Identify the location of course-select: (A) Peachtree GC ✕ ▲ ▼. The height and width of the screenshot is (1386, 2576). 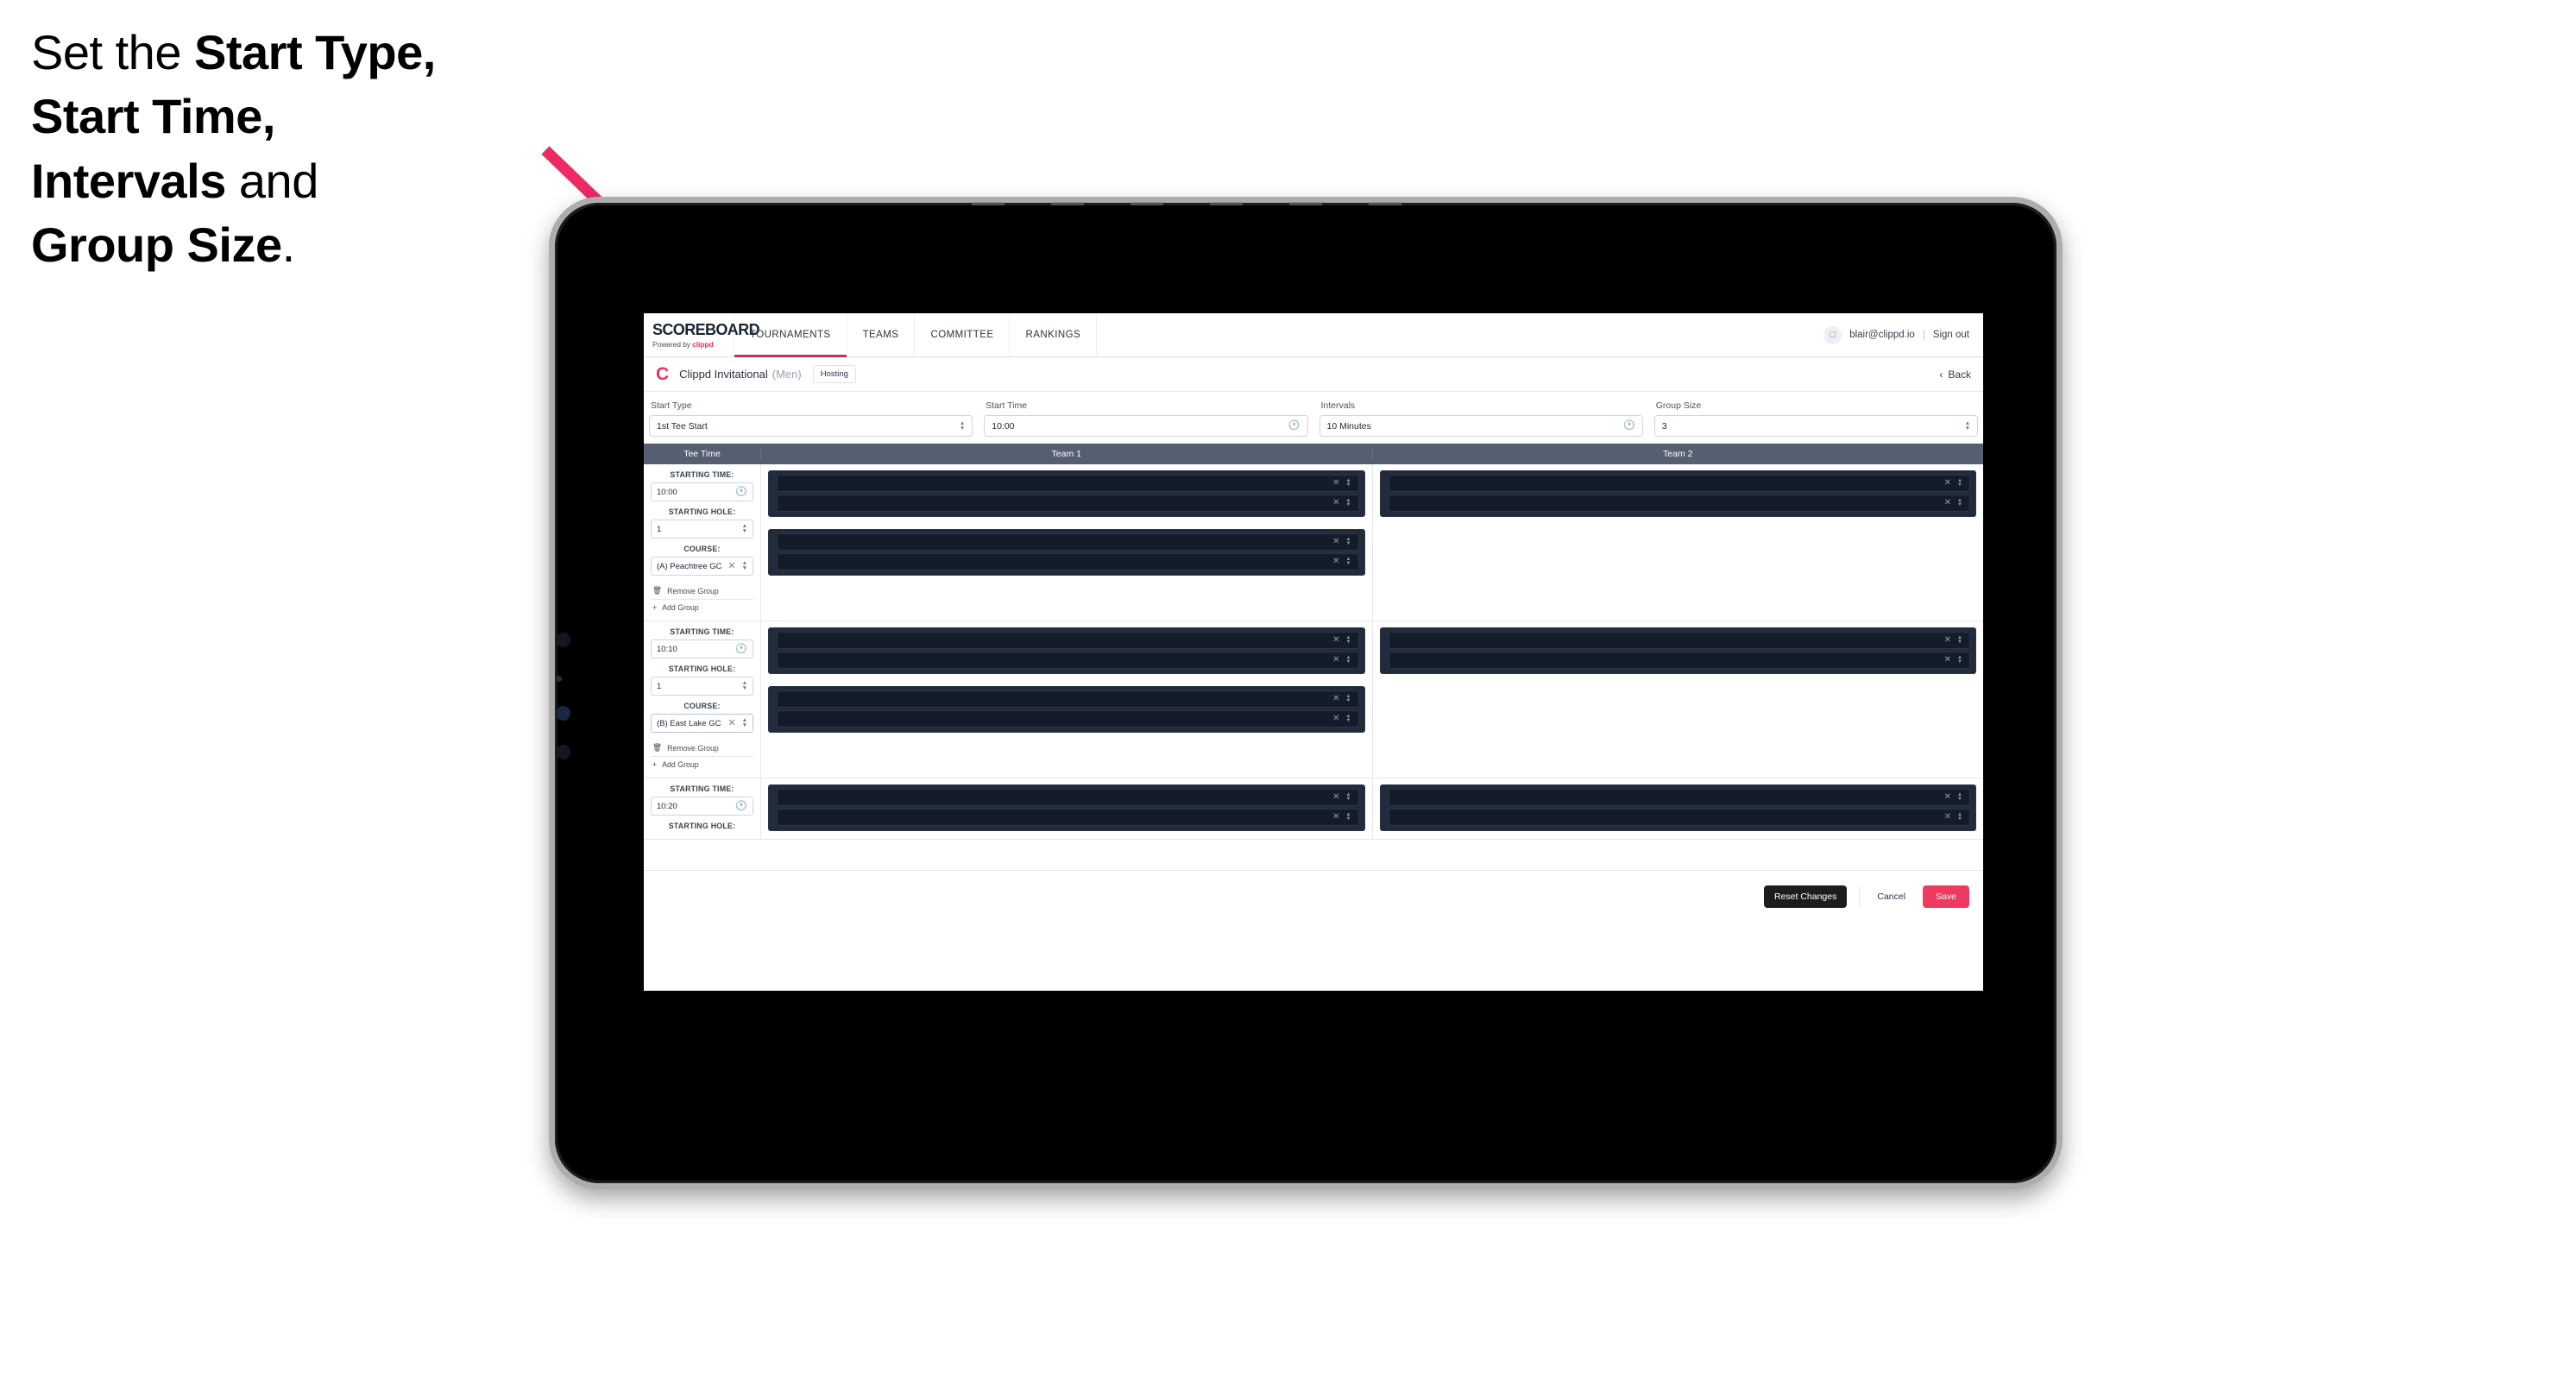
(702, 566).